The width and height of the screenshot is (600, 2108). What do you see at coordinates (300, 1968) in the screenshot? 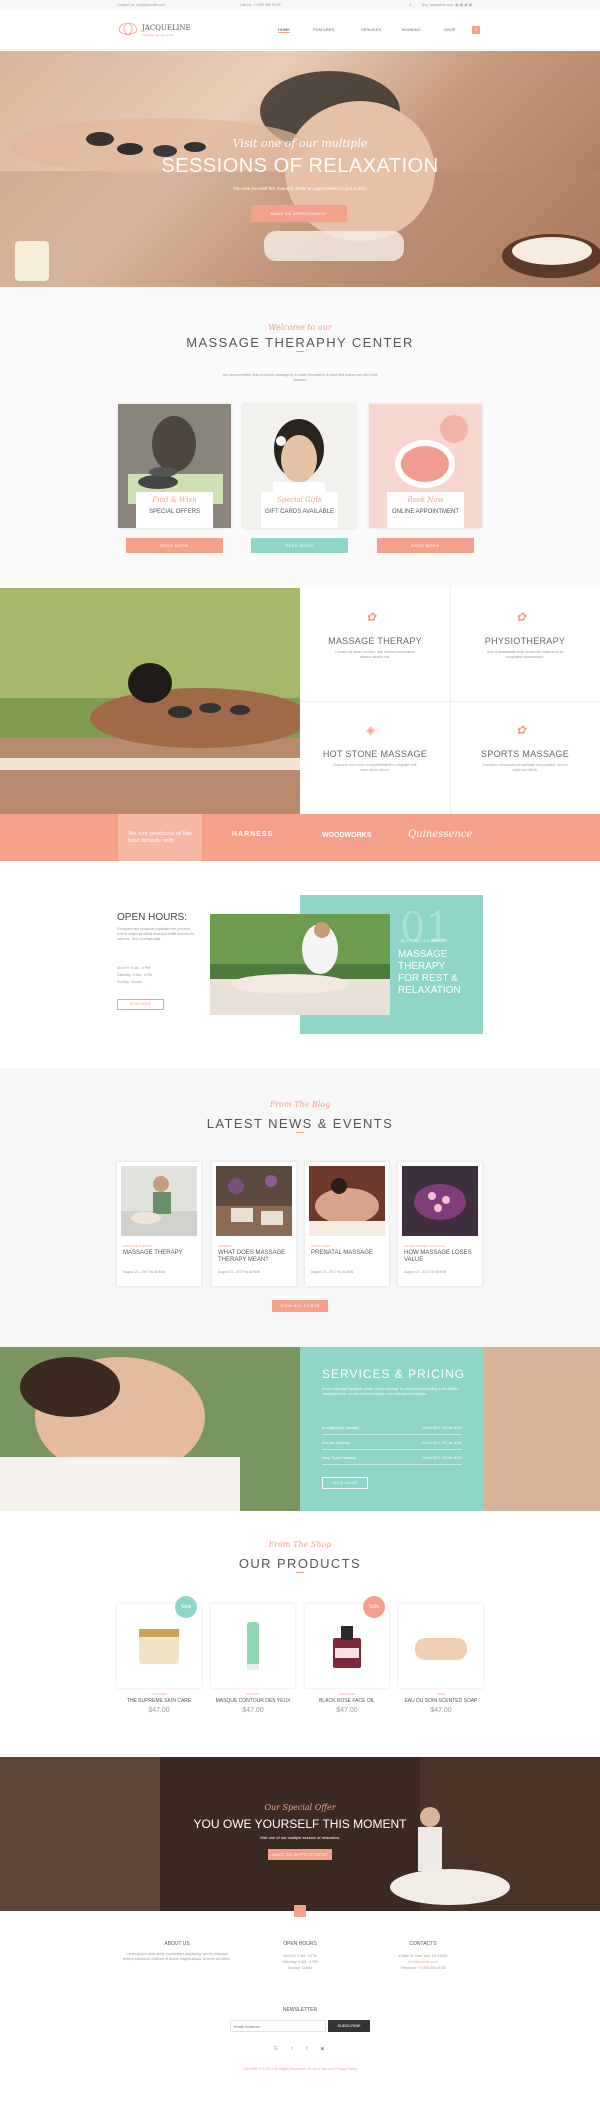
I see `footer-hours-line: Sunday: Closed` at bounding box center [300, 1968].